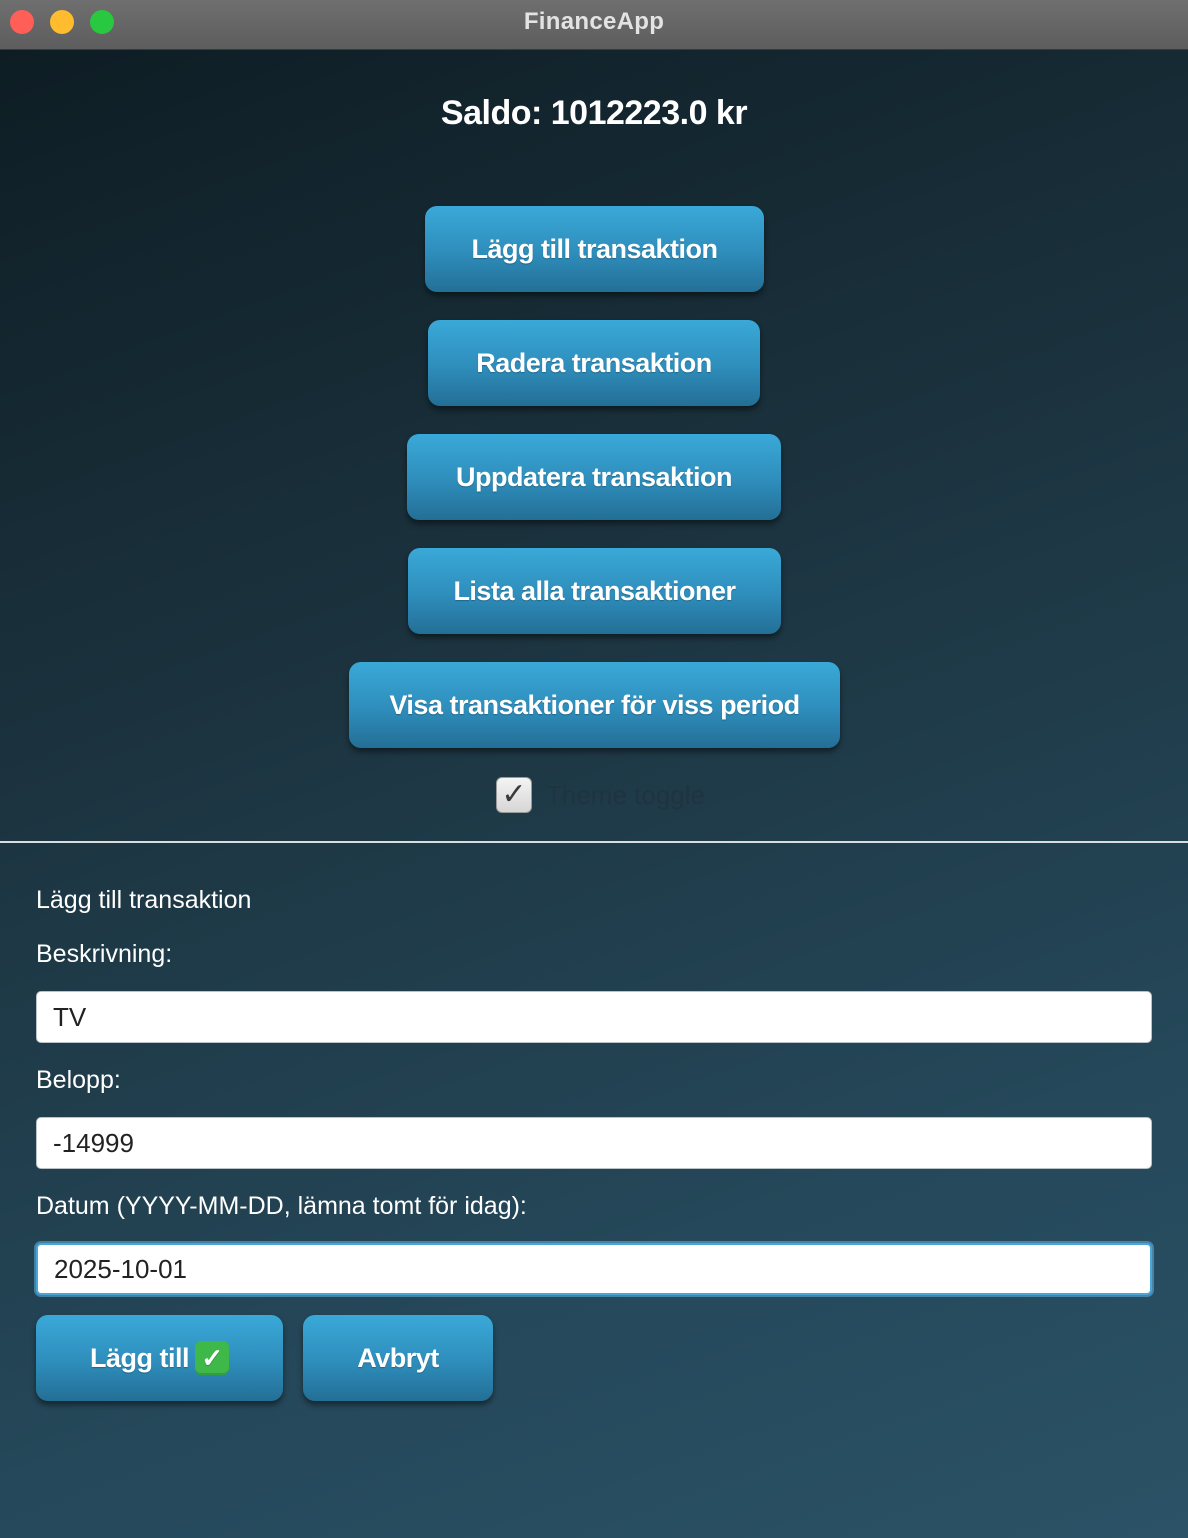 The image size is (1188, 1538). Describe the element at coordinates (594, 705) in the screenshot. I see `period-transactions-button: Visa transaktioner för viss period` at that location.